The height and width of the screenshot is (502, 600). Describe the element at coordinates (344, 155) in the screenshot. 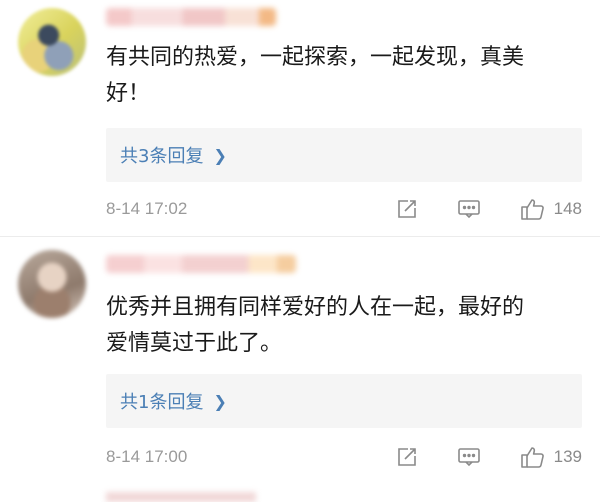

I see `replies-box: 共3条回复 ❯` at that location.